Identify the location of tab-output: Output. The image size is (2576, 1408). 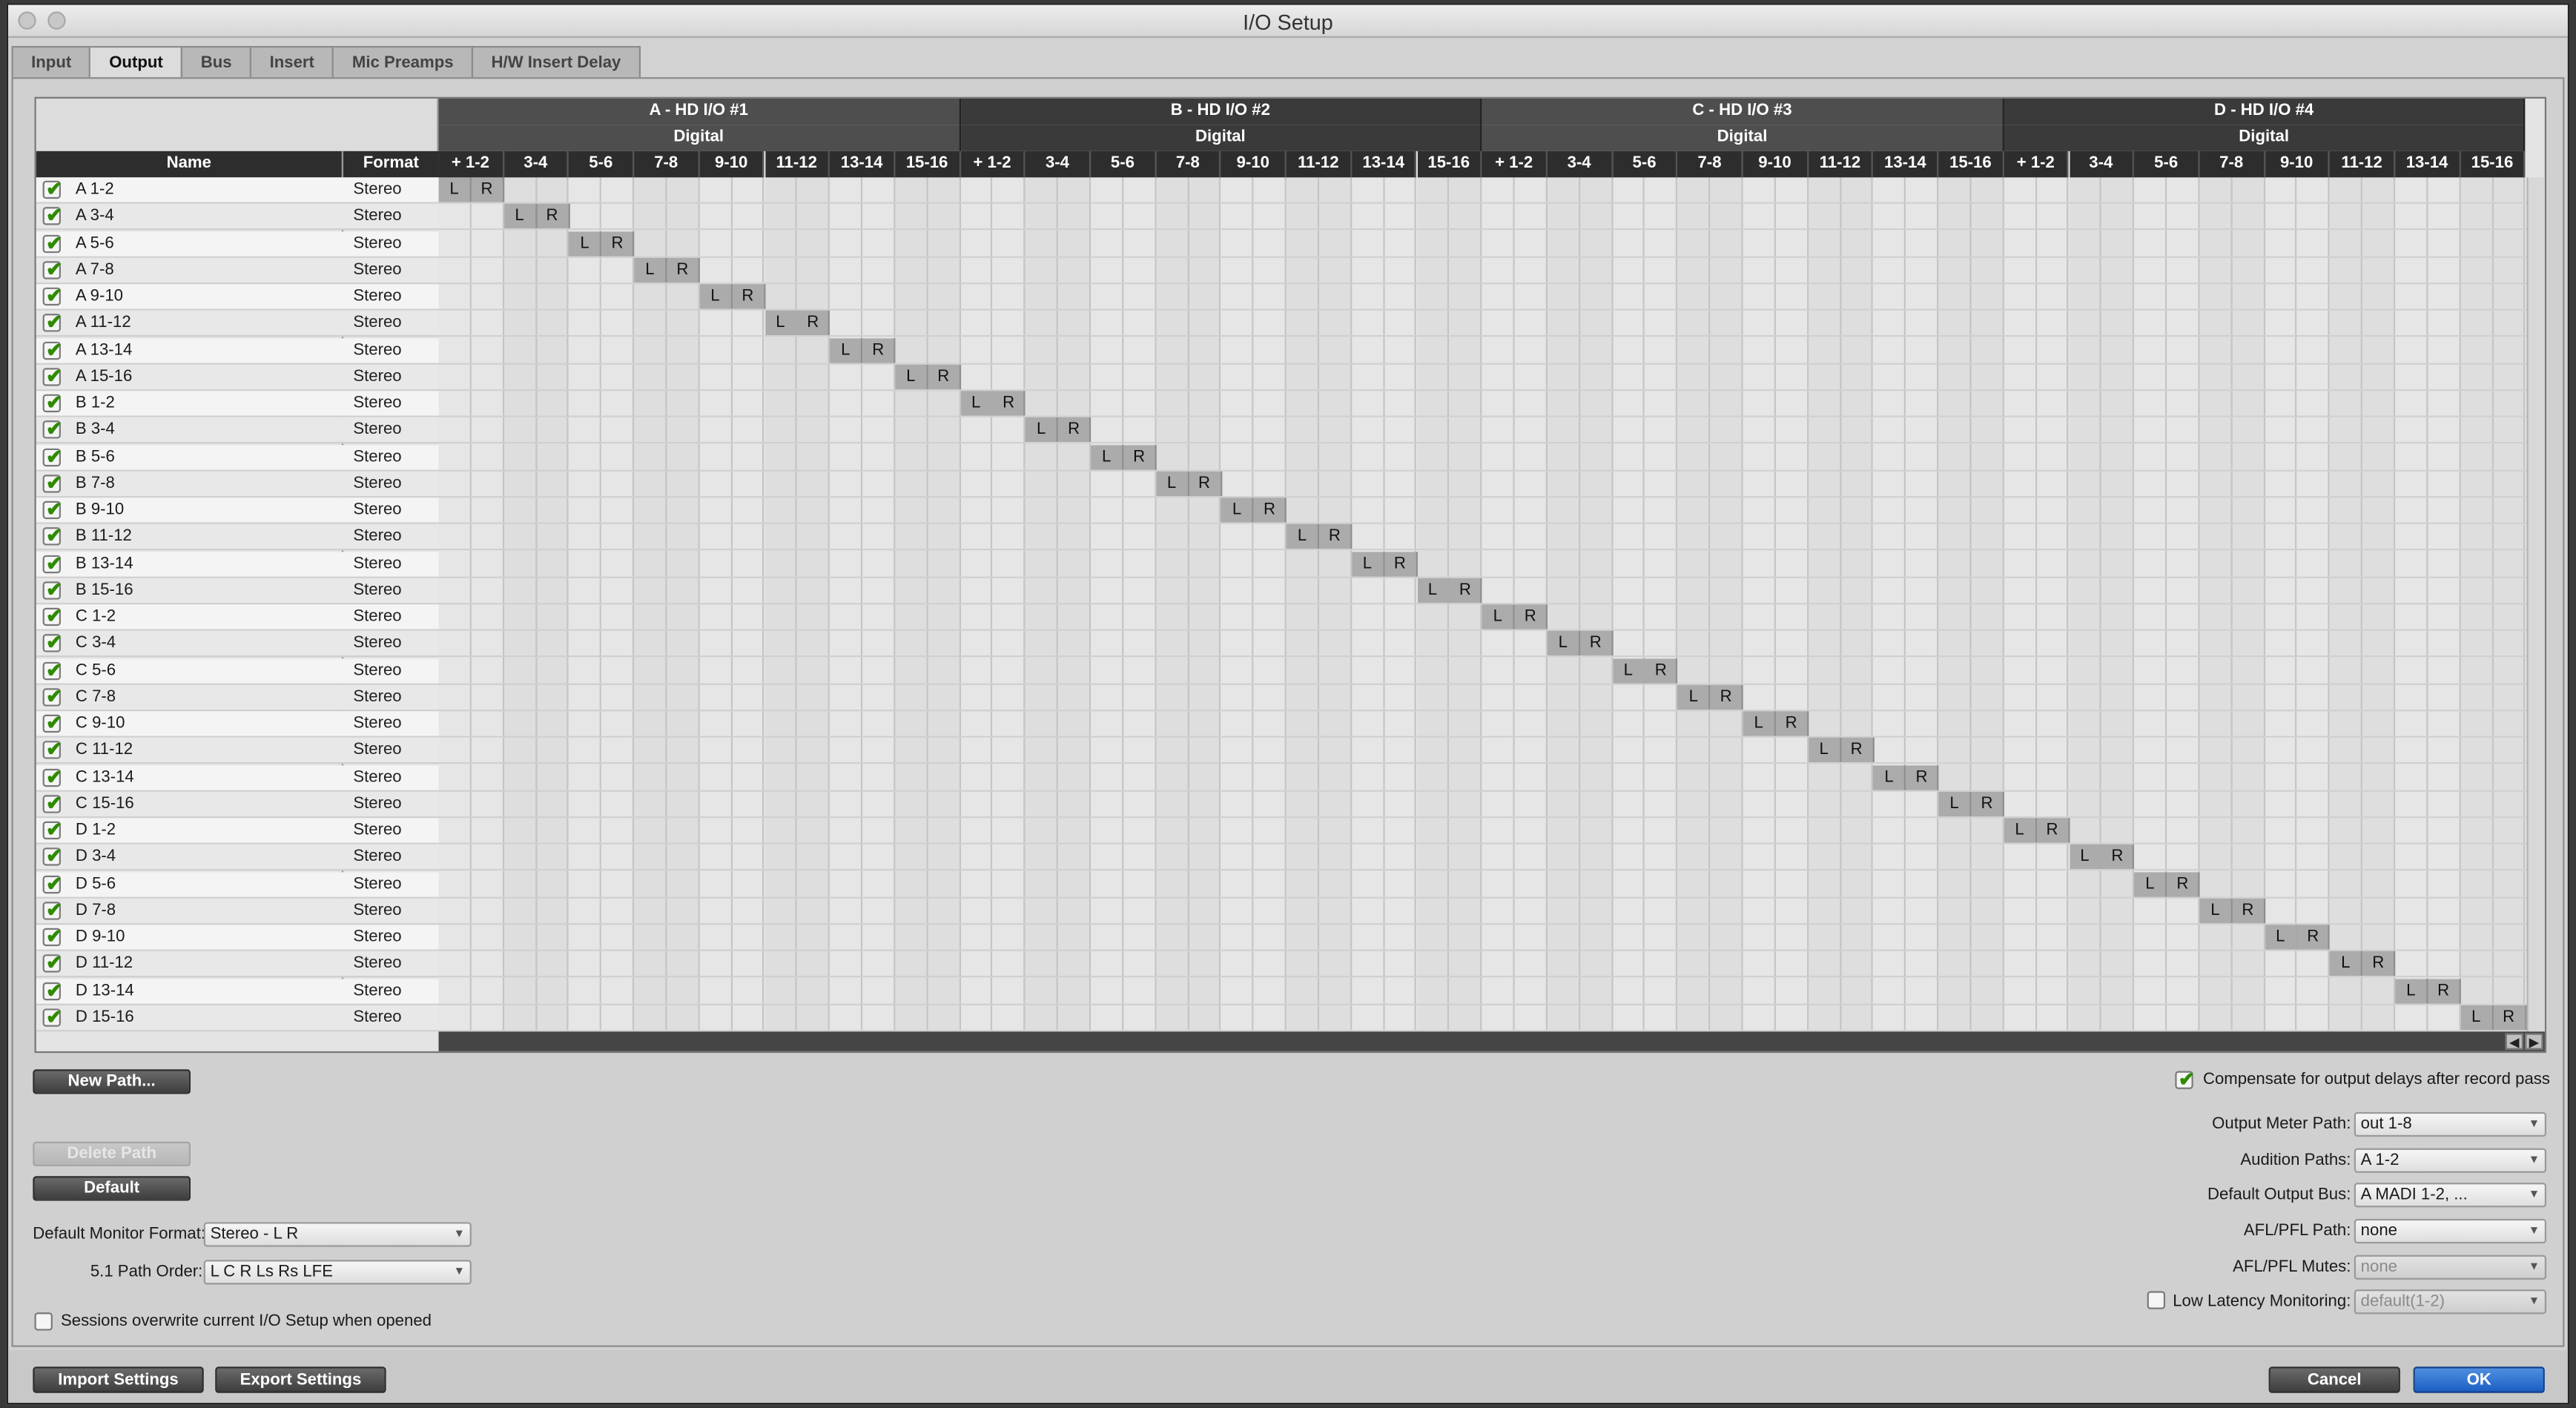
(136, 62).